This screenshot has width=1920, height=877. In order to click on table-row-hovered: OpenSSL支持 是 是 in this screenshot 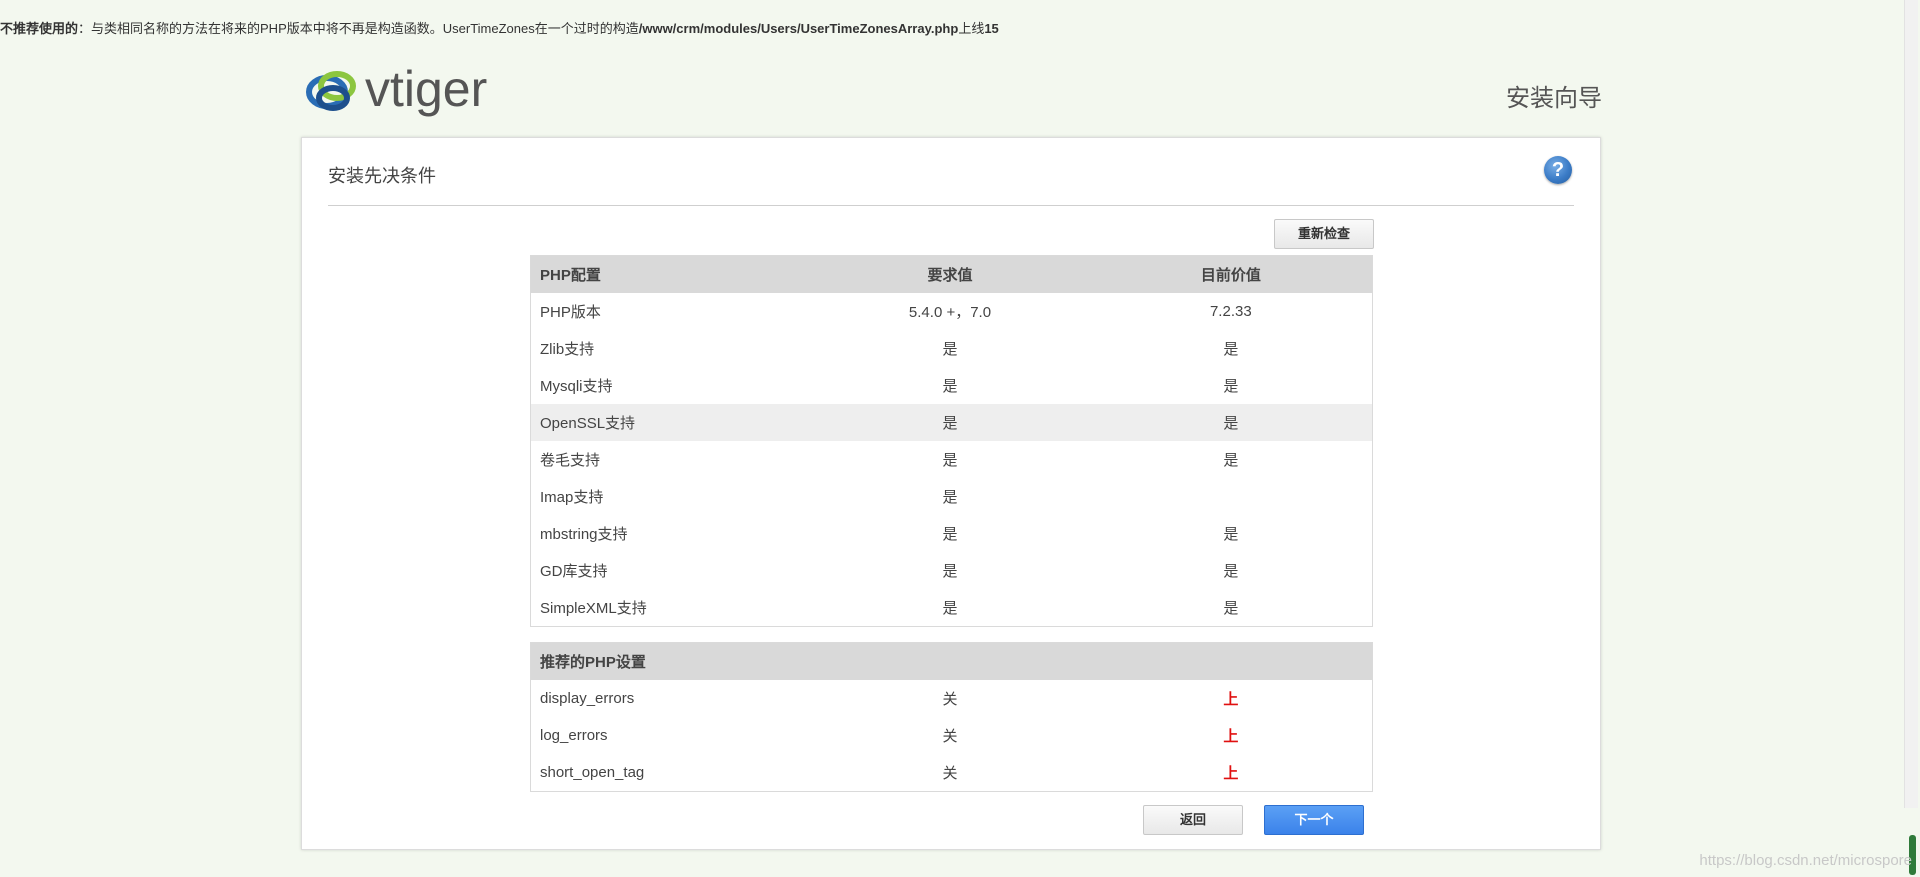, I will do `click(951, 422)`.